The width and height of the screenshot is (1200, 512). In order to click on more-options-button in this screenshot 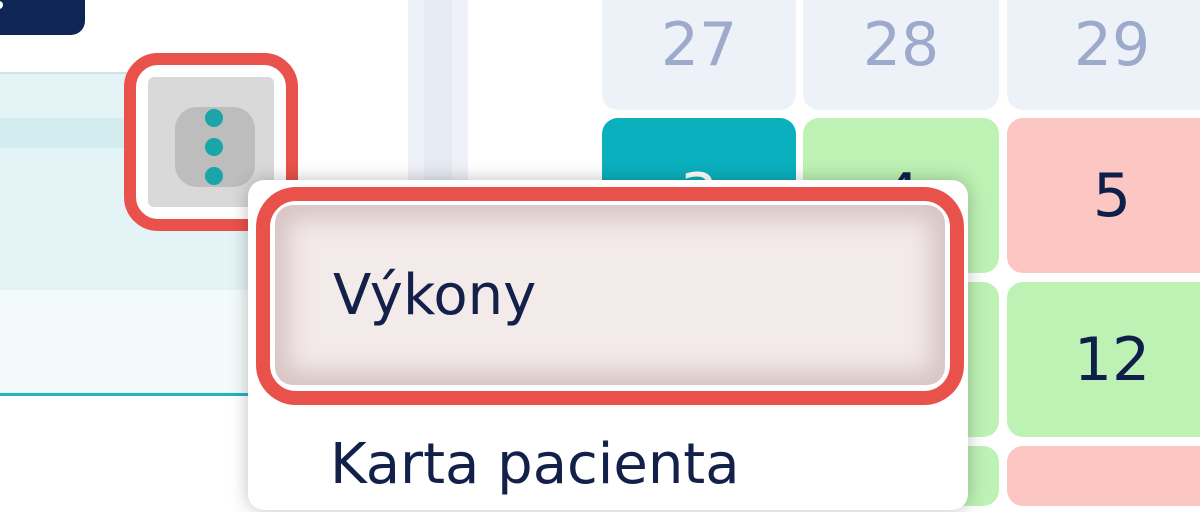, I will do `click(215, 147)`.